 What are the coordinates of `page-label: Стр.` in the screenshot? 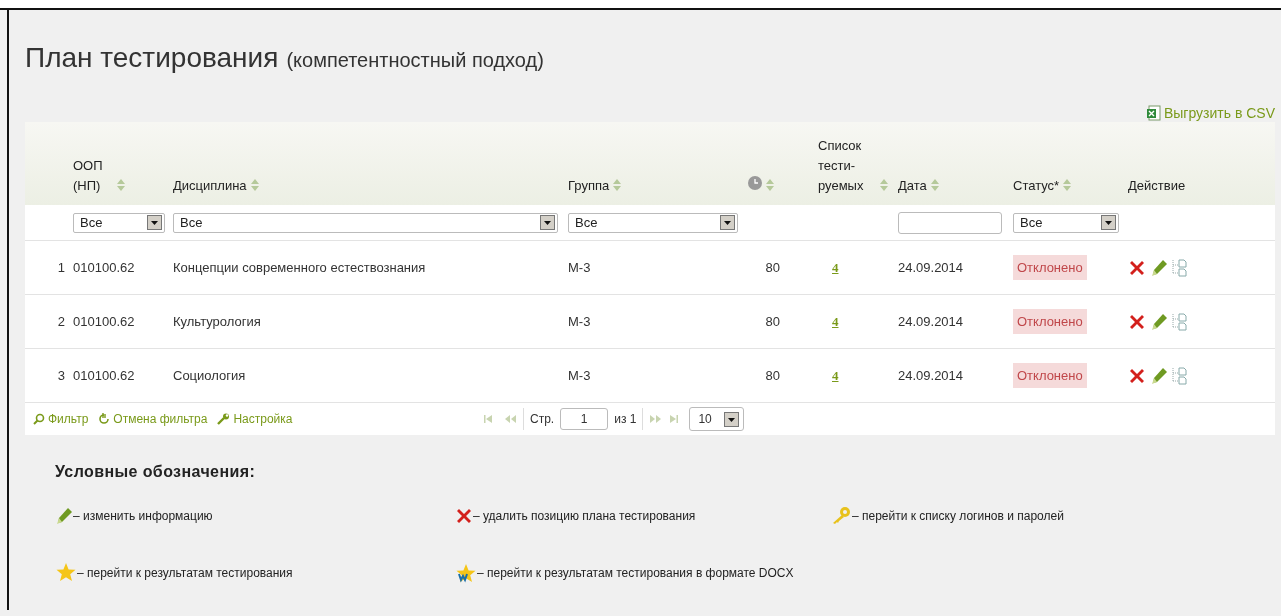 It's located at (542, 419).